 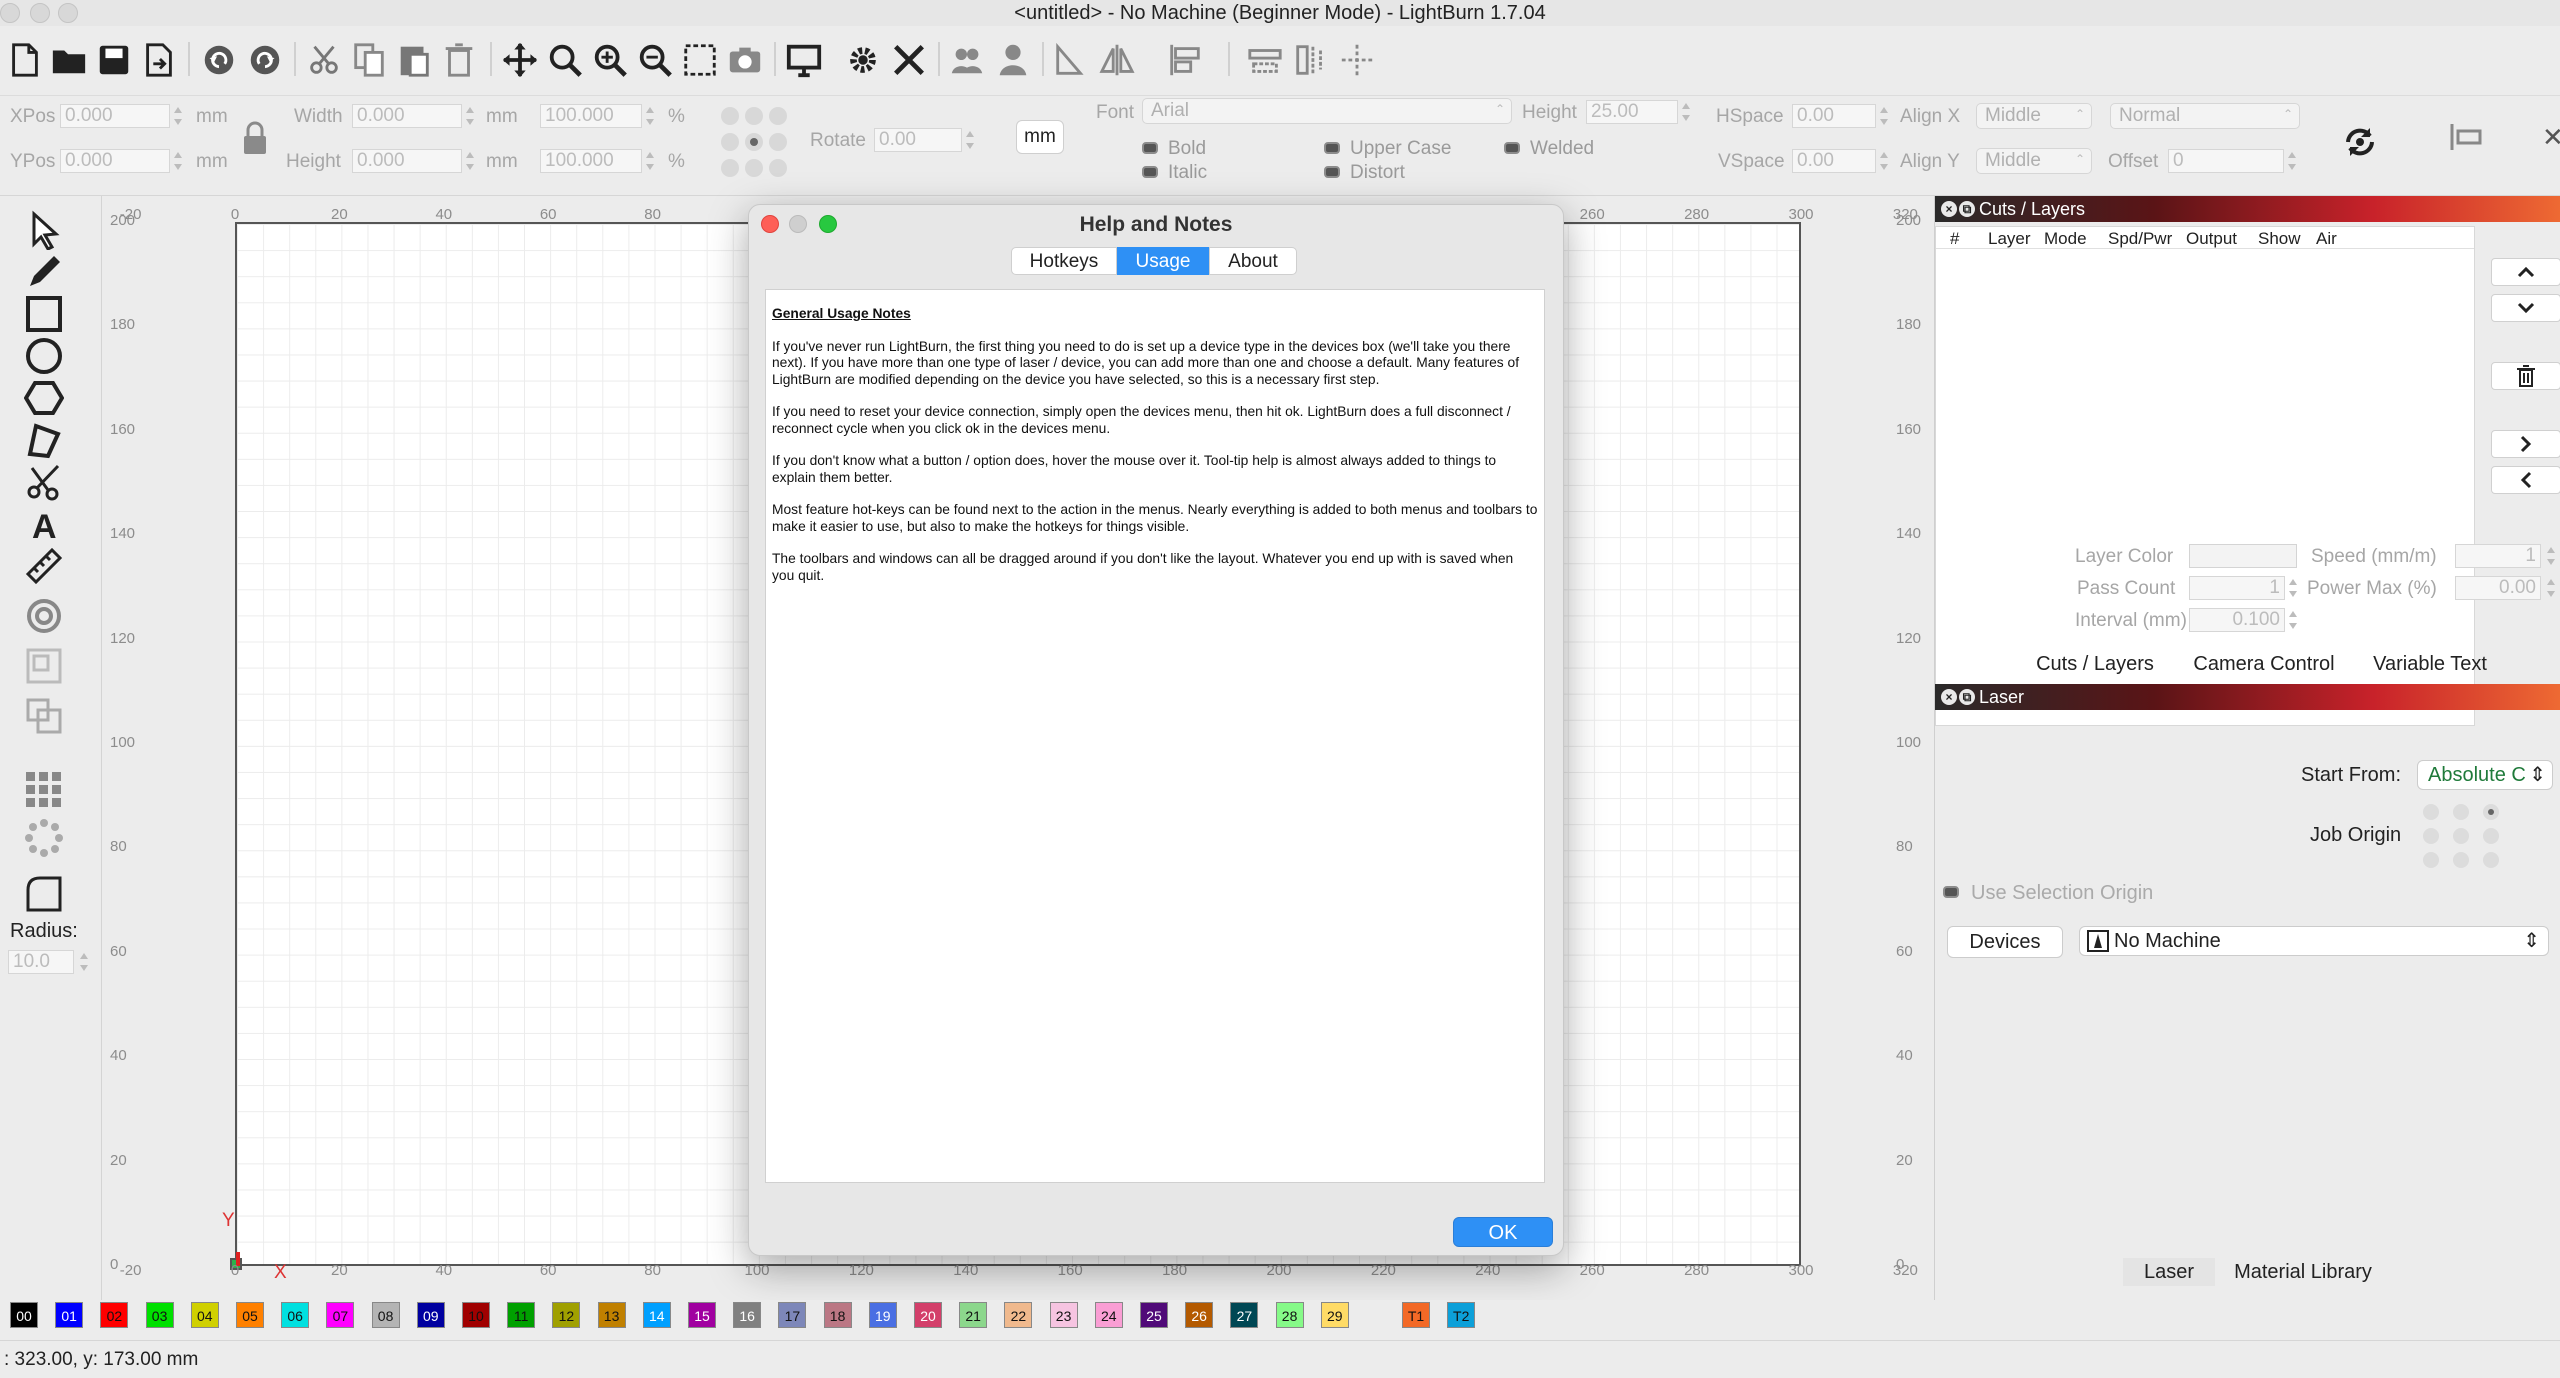 What do you see at coordinates (44, 272) in the screenshot?
I see `draw-pen-icon` at bounding box center [44, 272].